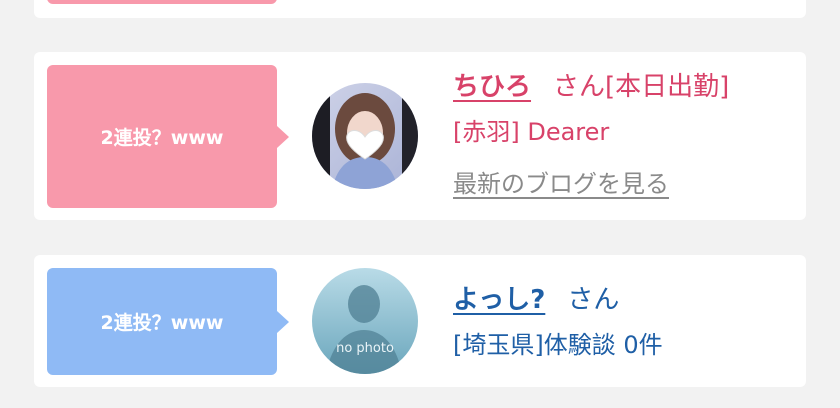  I want to click on name-line: よっし? さん, so click(558, 301).